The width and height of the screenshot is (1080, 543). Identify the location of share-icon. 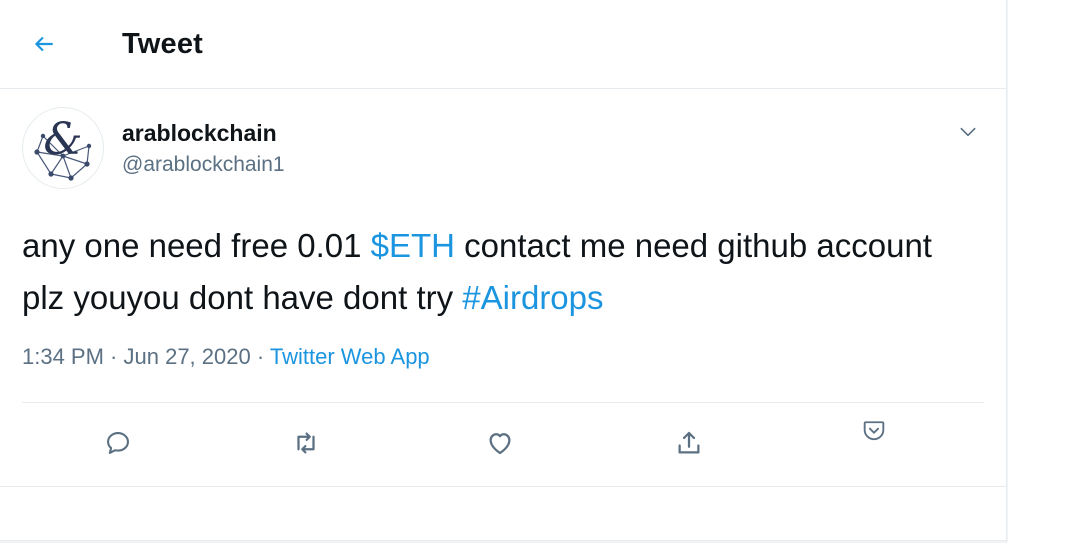
(689, 443).